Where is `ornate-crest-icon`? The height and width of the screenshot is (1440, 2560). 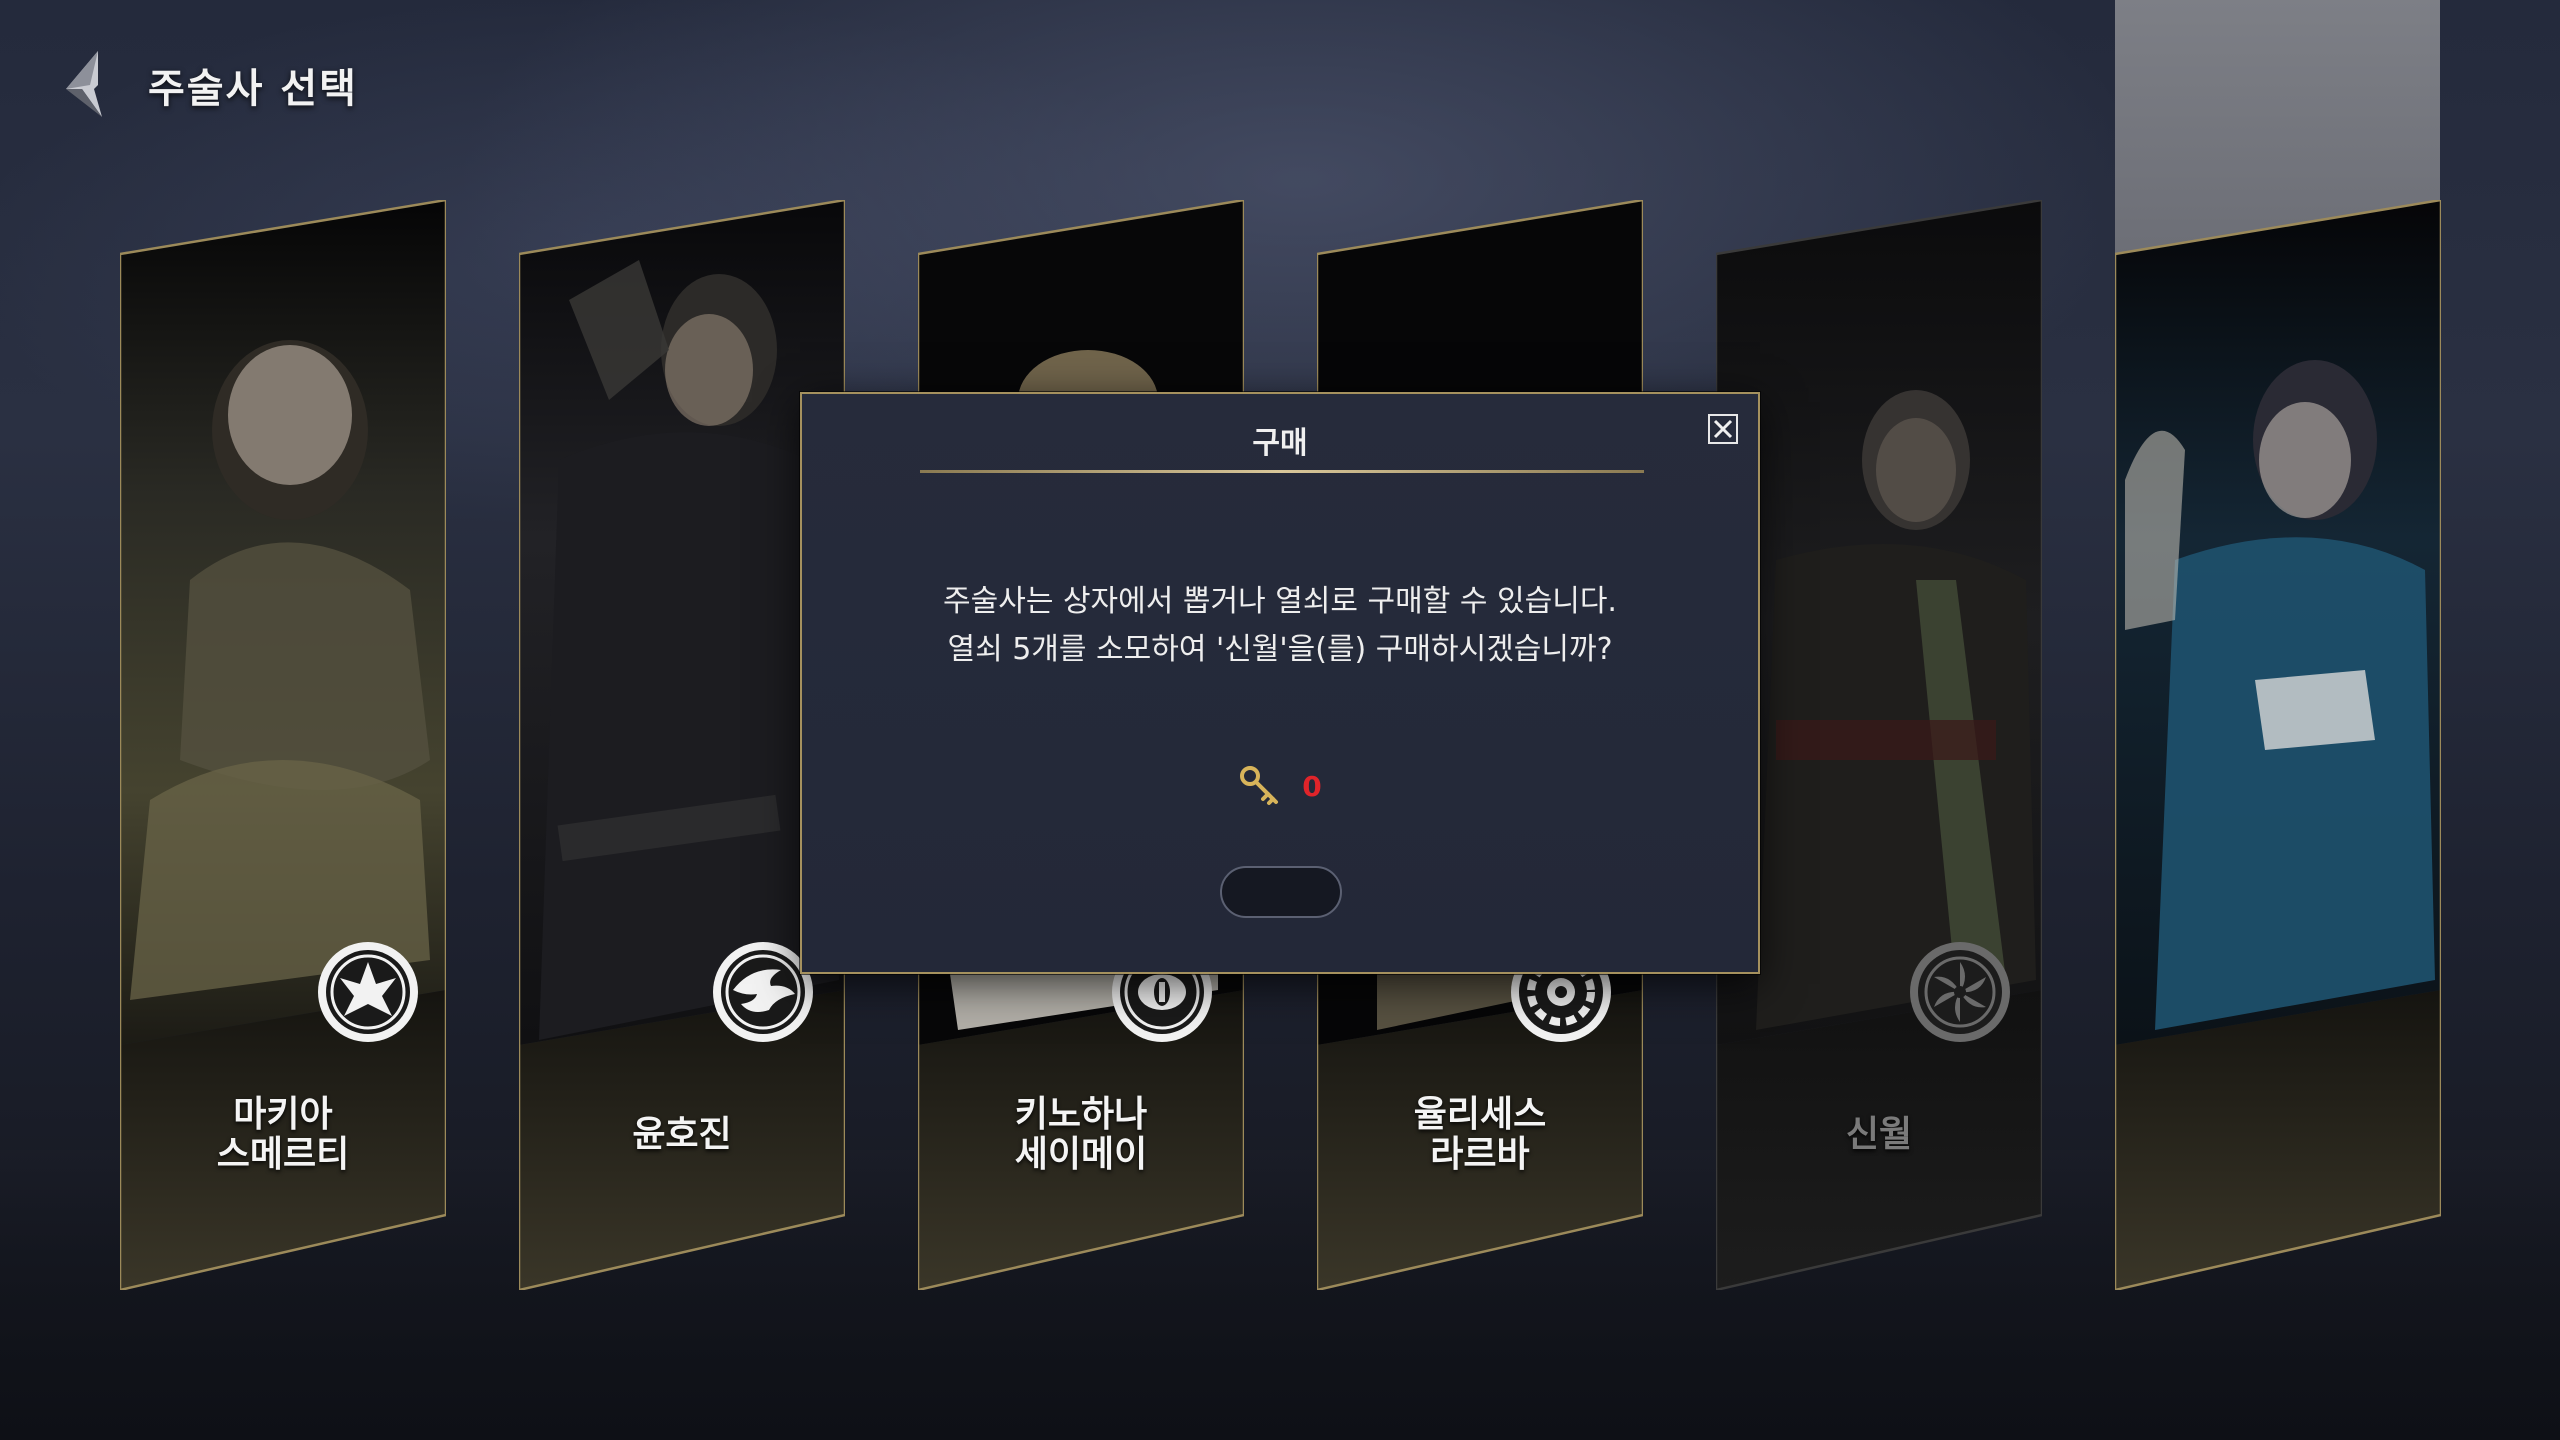
ornate-crest-icon is located at coordinates (368, 992).